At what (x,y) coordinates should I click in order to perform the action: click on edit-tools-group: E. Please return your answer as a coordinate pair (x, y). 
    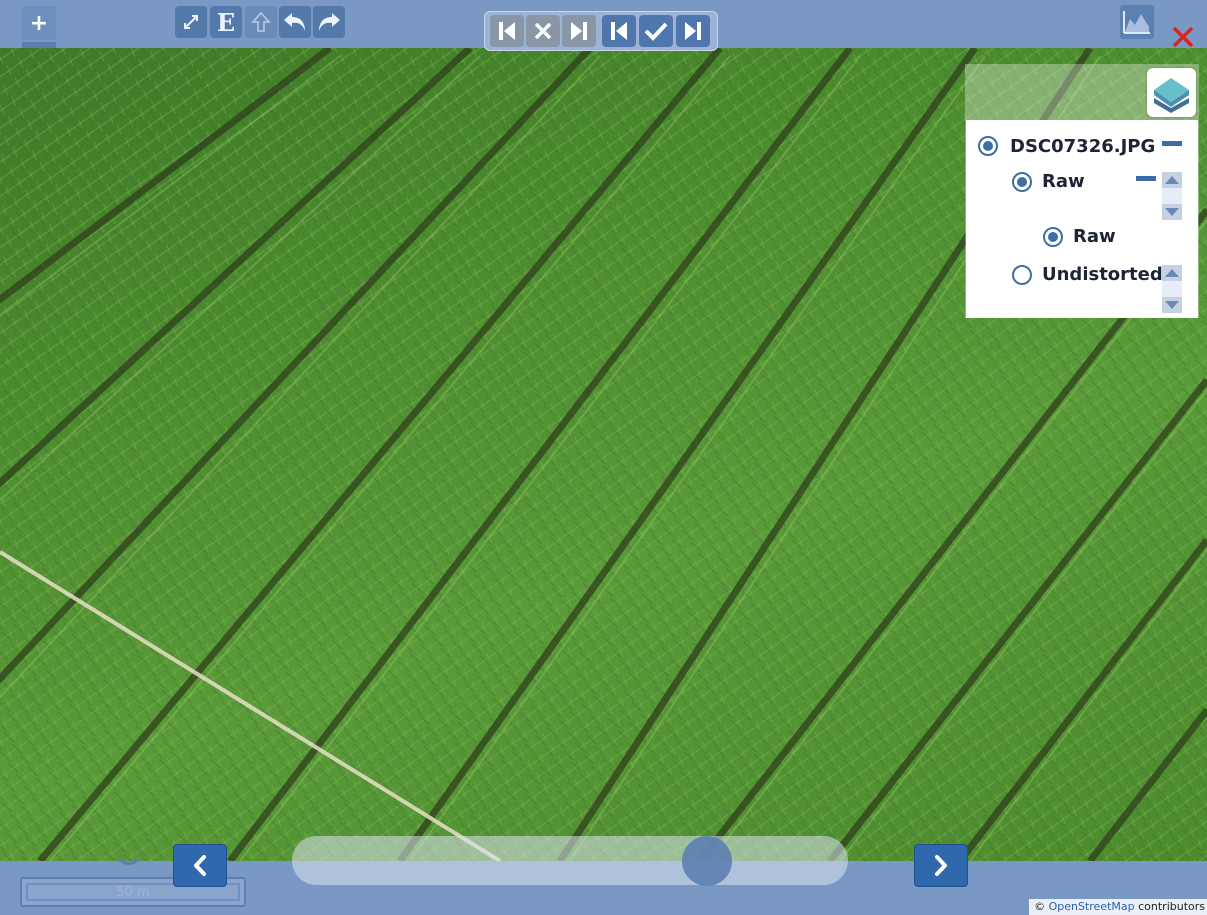
    Looking at the image, I should click on (261, 23).